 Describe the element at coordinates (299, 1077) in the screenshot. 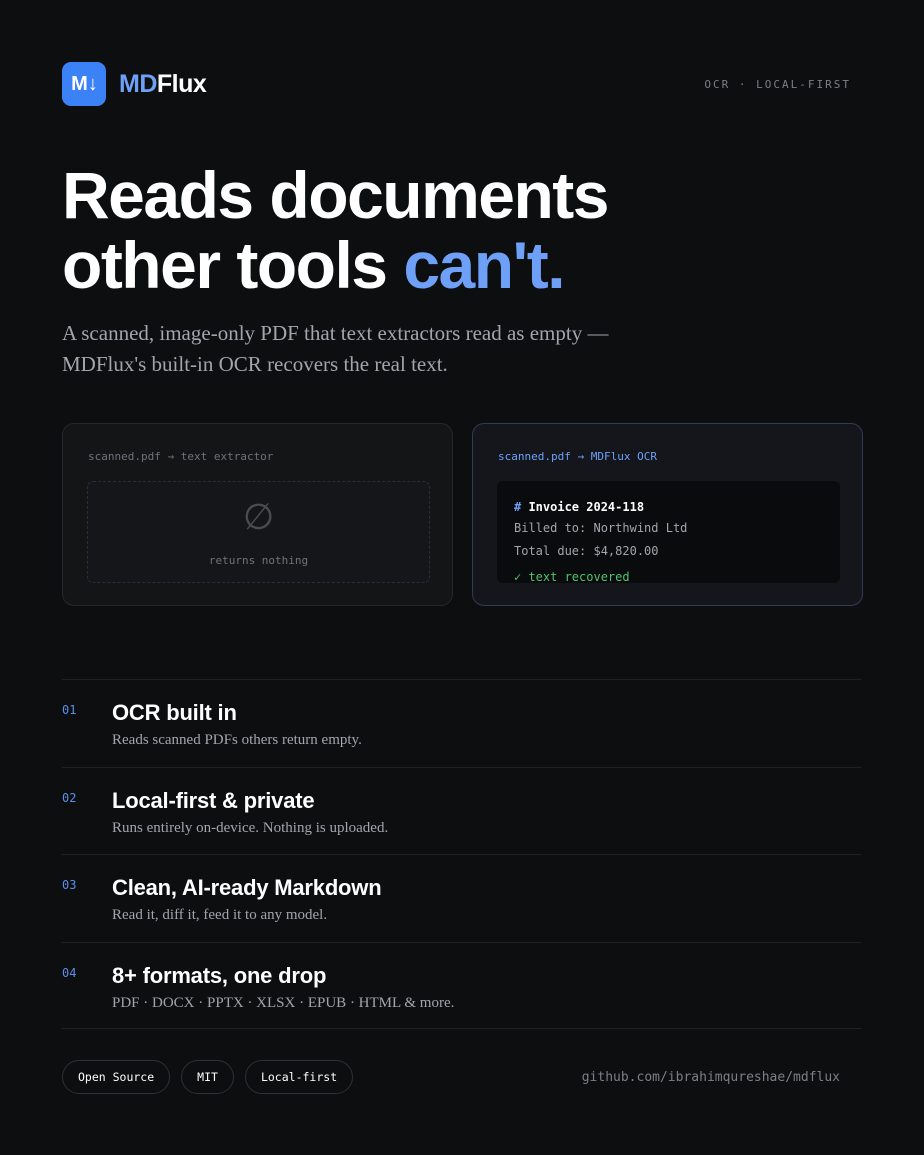

I see `badge-local-first: Local-first` at that location.